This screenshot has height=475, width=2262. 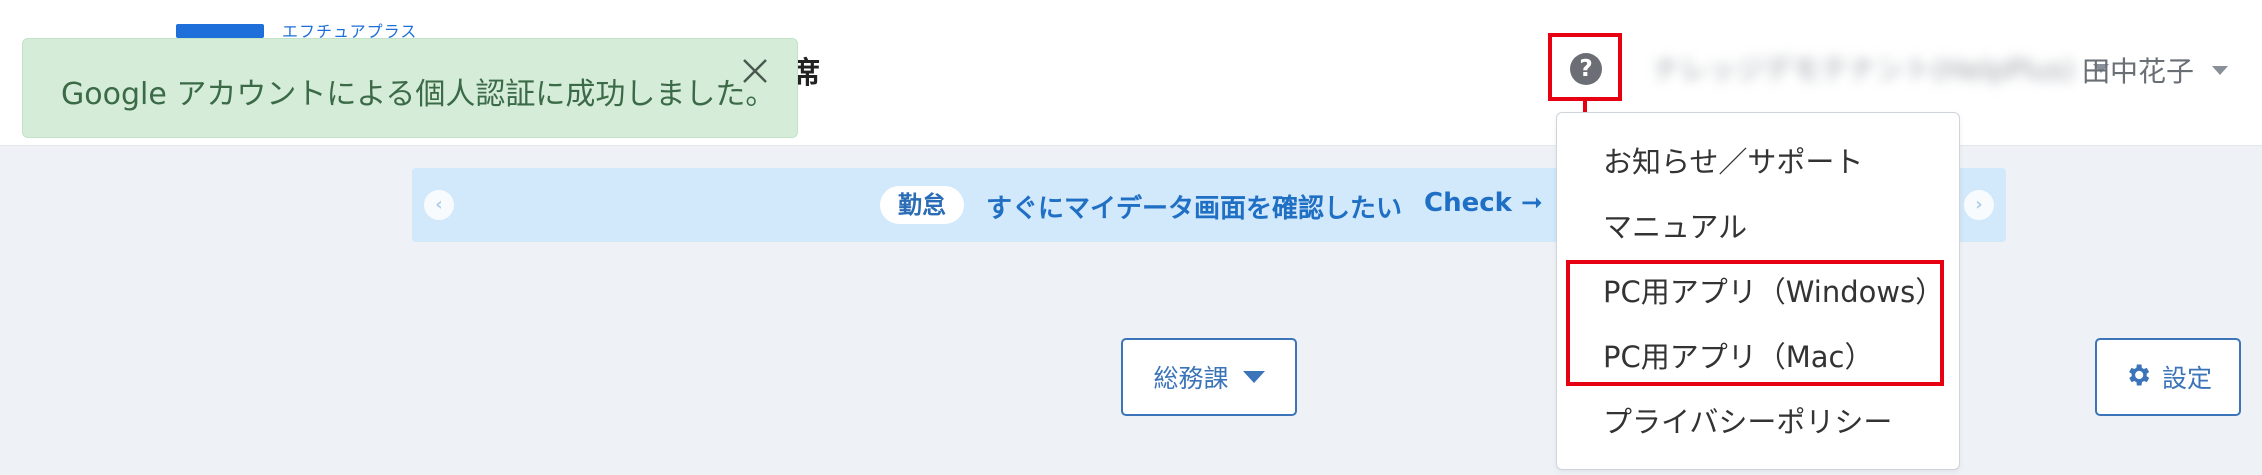 I want to click on banner-category-tag: 勤怠, so click(x=922, y=205).